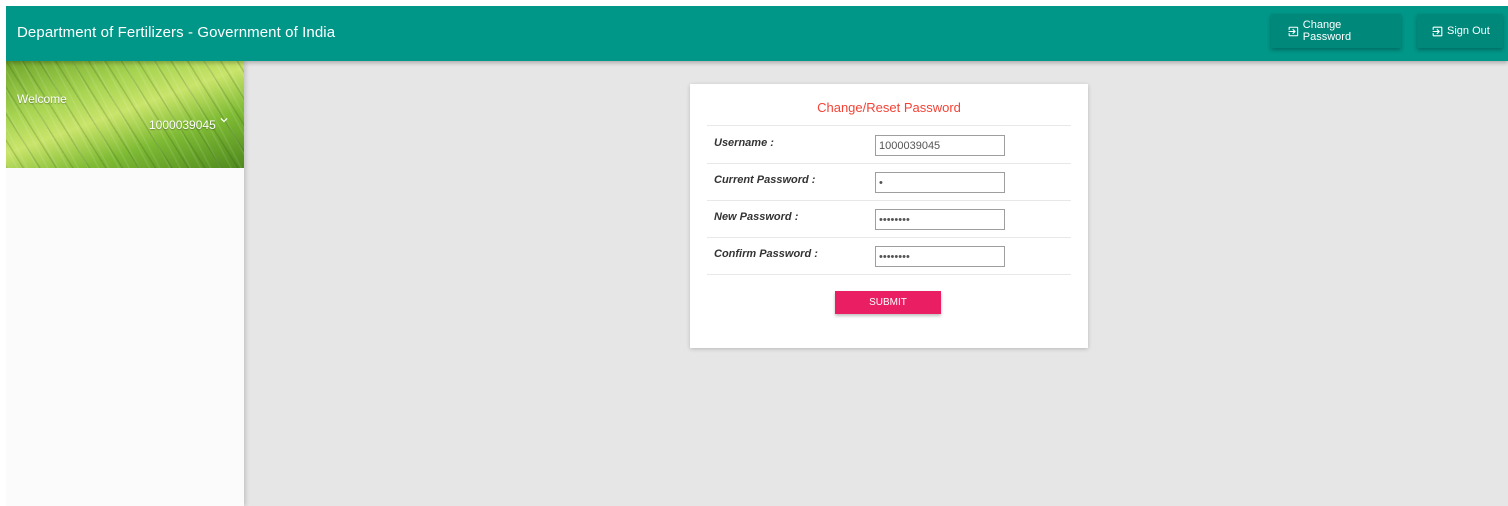 This screenshot has width=1508, height=506. I want to click on new-password-label: New Password :, so click(756, 217).